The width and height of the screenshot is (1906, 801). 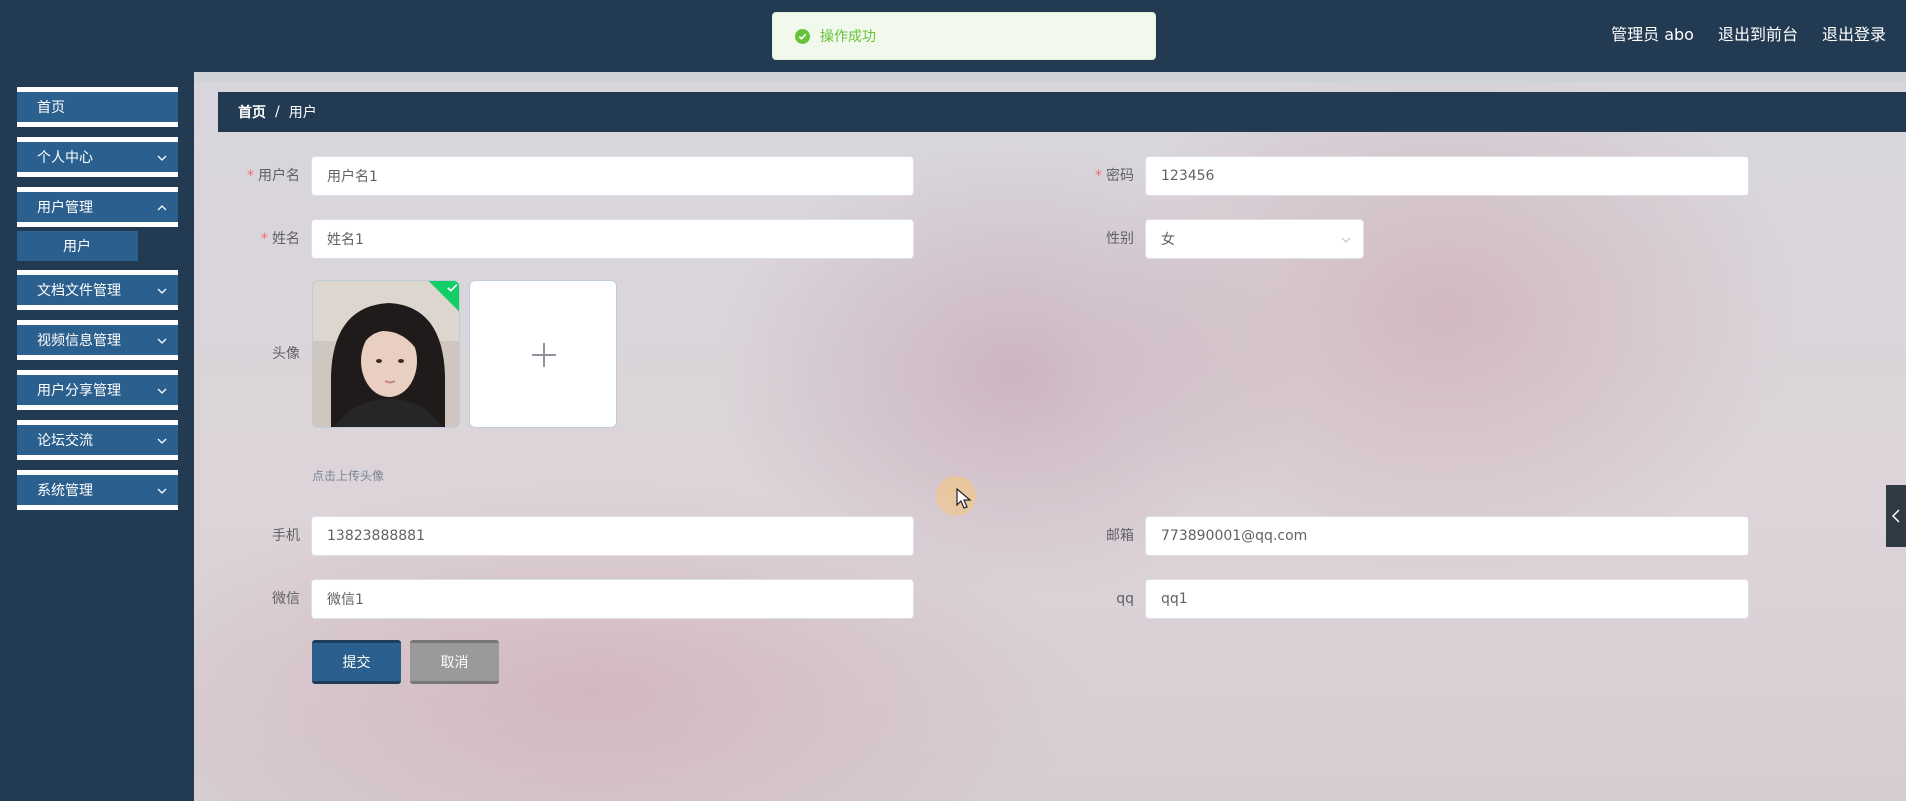 I want to click on chevron-up-icon, so click(x=162, y=208).